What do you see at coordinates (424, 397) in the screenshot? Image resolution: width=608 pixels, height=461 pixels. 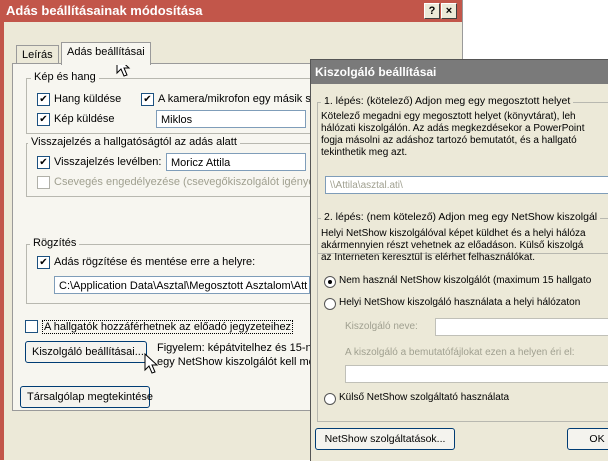 I see `option-external-netshow-label: Külső NetShow szolgáltató használata` at bounding box center [424, 397].